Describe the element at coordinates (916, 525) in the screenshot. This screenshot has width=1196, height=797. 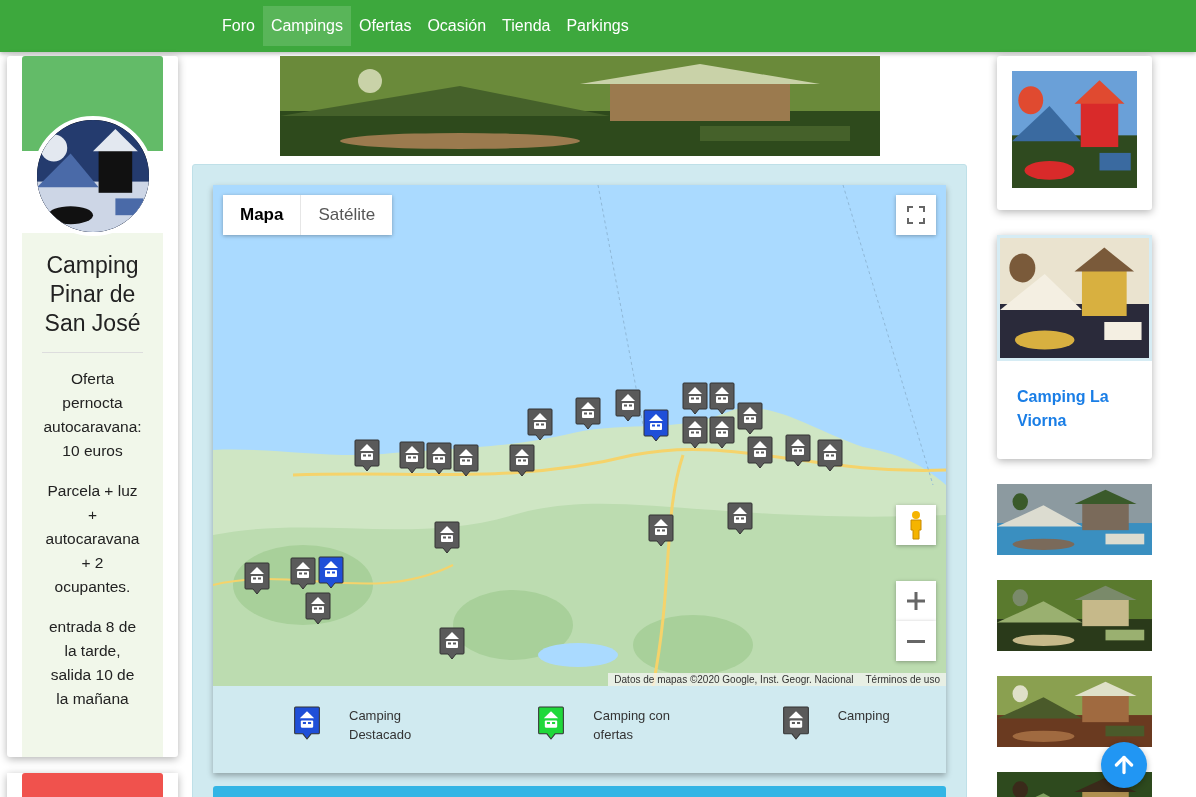
I see `pegman-icon` at that location.